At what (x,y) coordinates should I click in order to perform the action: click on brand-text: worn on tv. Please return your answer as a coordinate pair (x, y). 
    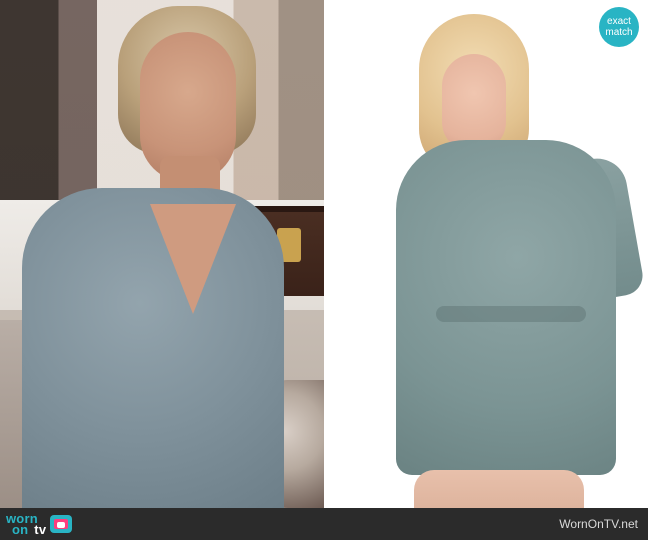
    Looking at the image, I should click on (26, 524).